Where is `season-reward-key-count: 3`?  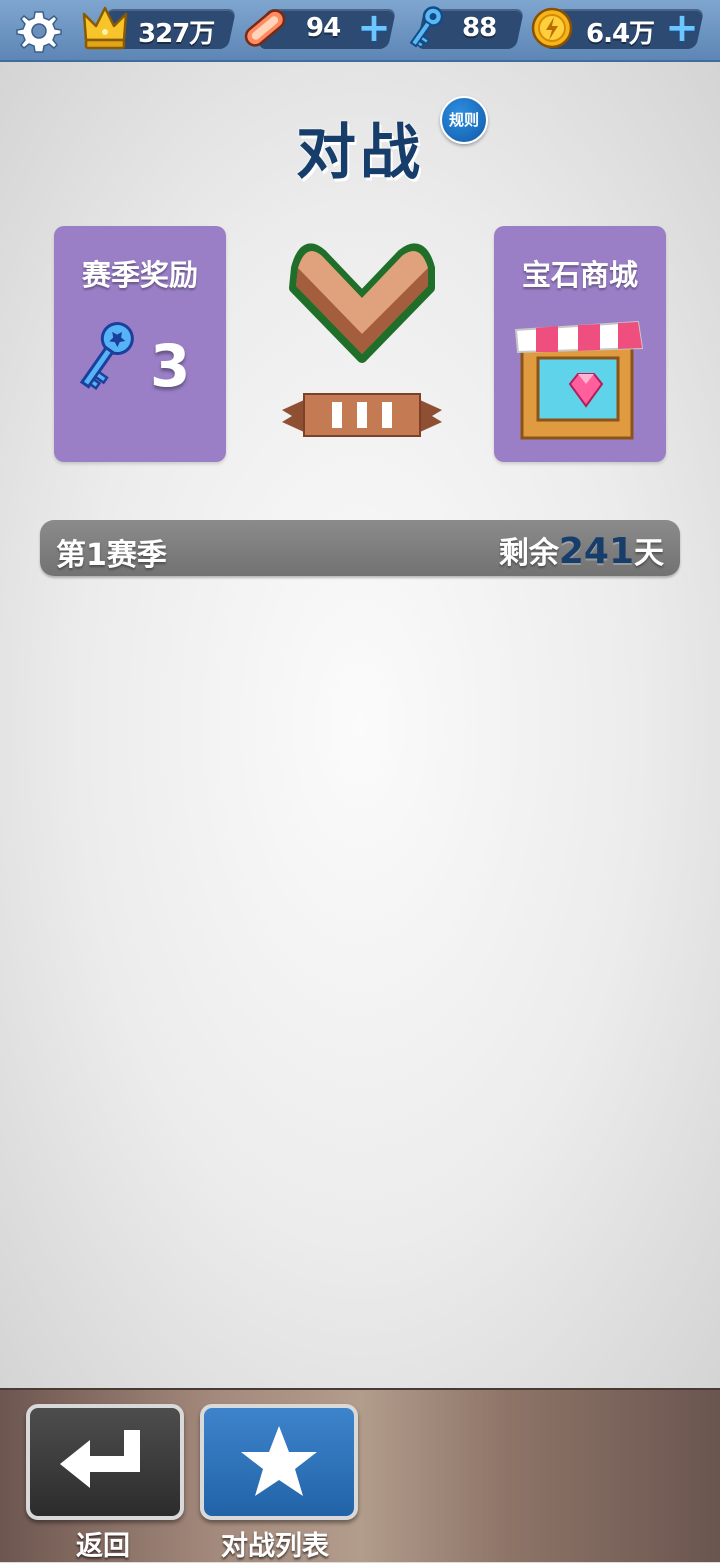
season-reward-key-count: 3 is located at coordinates (170, 366).